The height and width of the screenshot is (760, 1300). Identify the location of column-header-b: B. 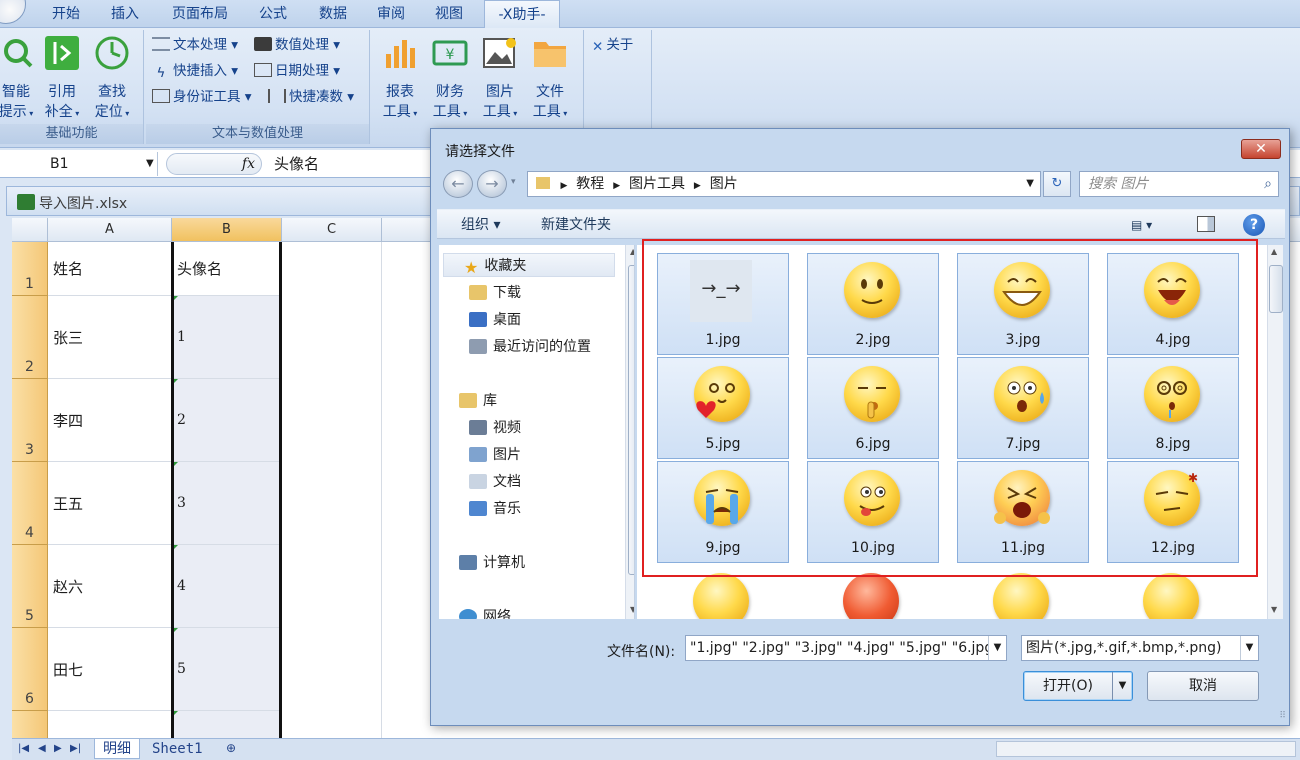
(227, 230).